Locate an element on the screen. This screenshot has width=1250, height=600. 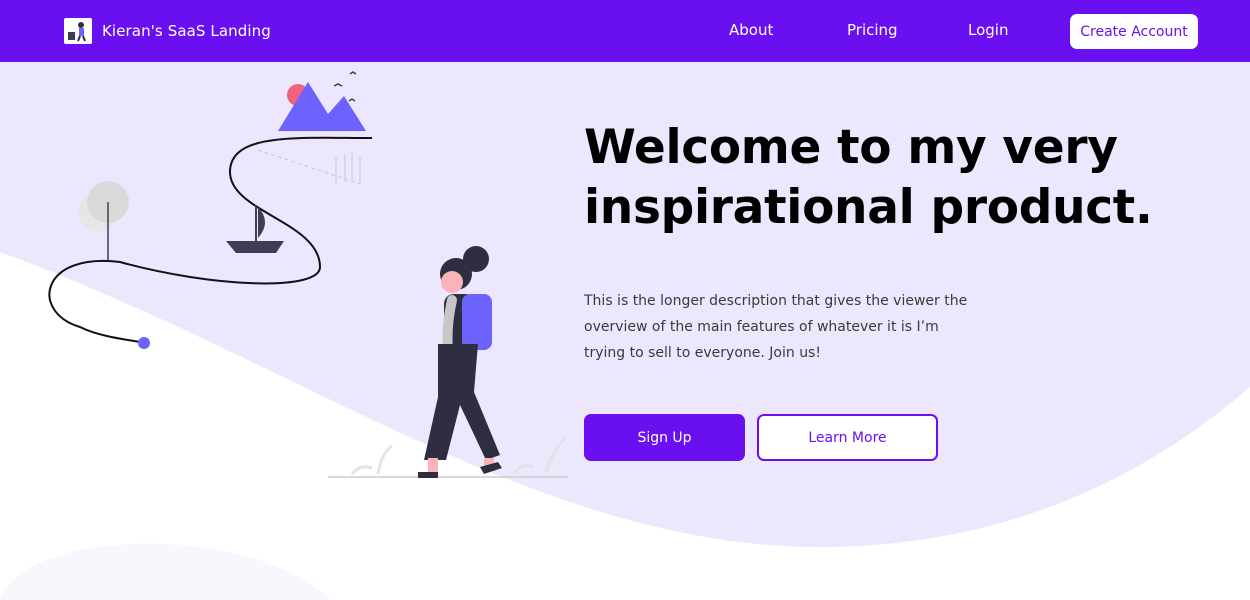
sign-up-button: Sign Up is located at coordinates (664, 437).